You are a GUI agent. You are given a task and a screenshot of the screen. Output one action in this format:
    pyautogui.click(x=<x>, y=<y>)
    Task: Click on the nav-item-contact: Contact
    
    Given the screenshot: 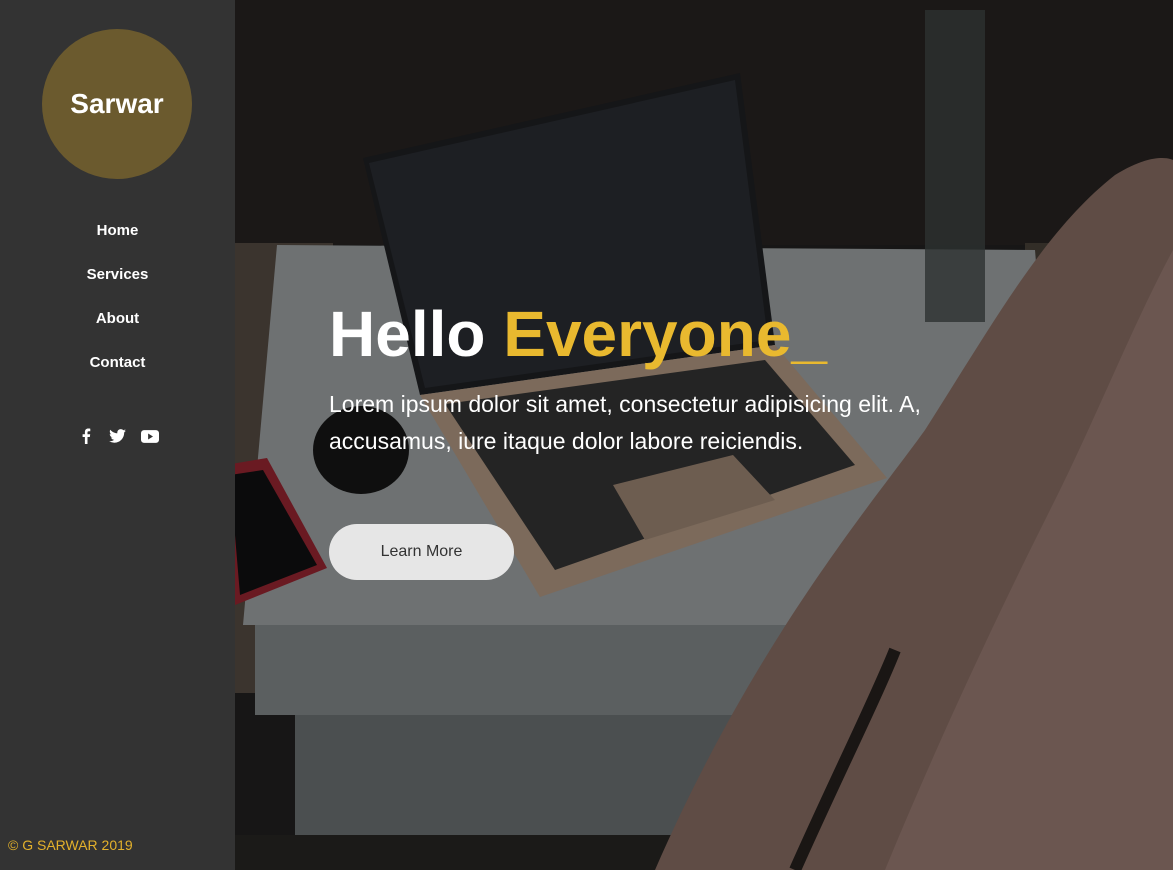 What is the action you would take?
    pyautogui.click(x=117, y=373)
    